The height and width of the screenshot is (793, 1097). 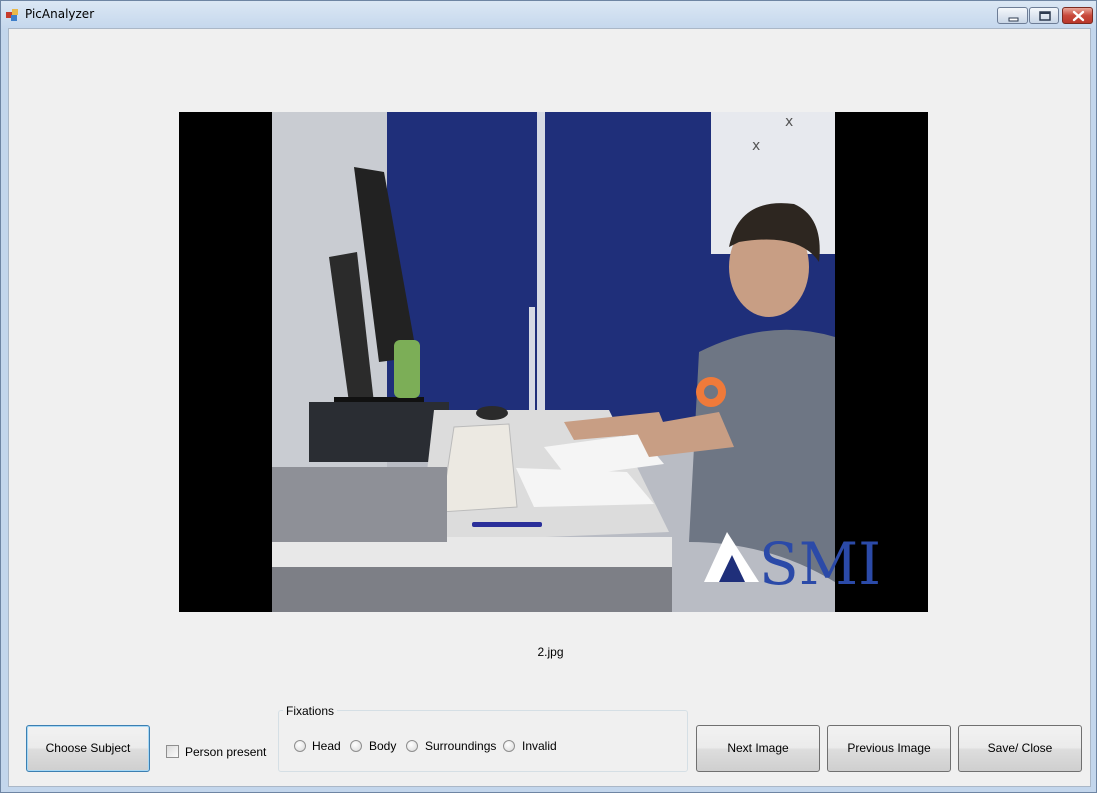 What do you see at coordinates (820, 564) in the screenshot?
I see `svg-text: SMI` at bounding box center [820, 564].